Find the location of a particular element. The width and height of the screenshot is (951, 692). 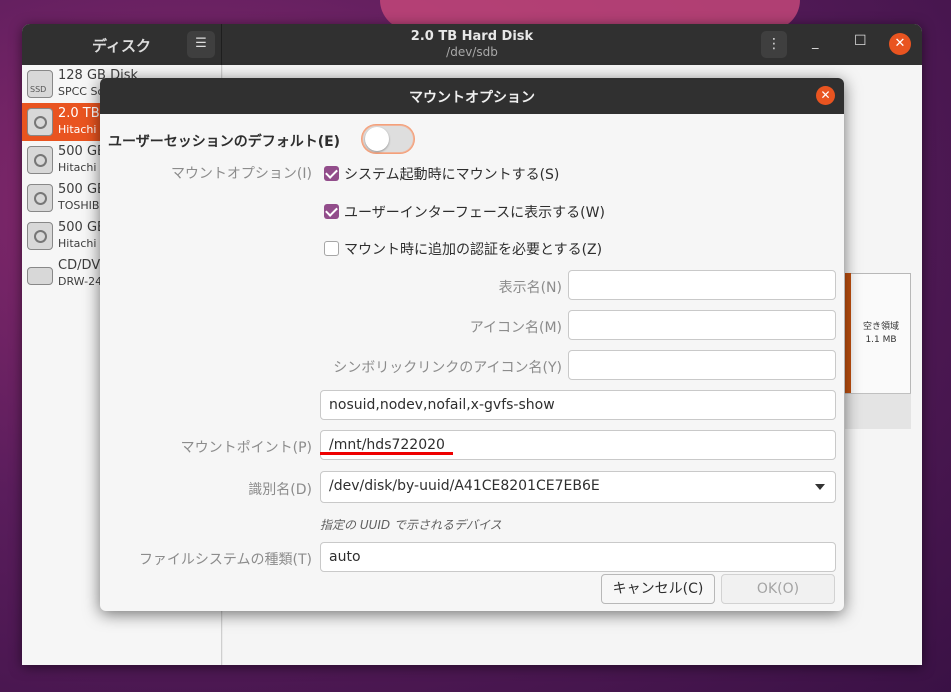

dialog-header: マウントオプション ✕ is located at coordinates (472, 96).